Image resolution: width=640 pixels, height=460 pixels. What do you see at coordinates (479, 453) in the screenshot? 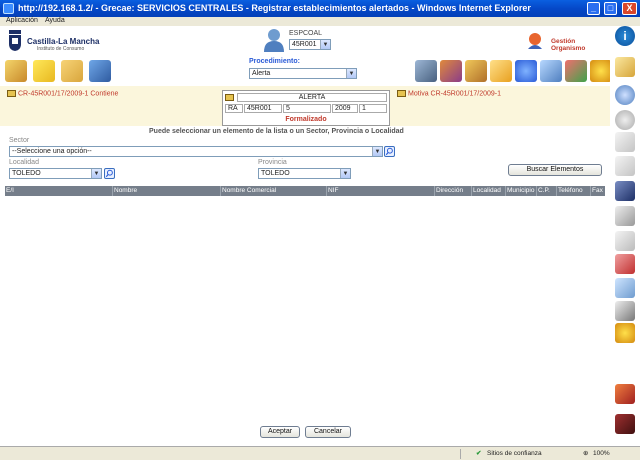
I see `trusted-check-icon: ✔` at bounding box center [479, 453].